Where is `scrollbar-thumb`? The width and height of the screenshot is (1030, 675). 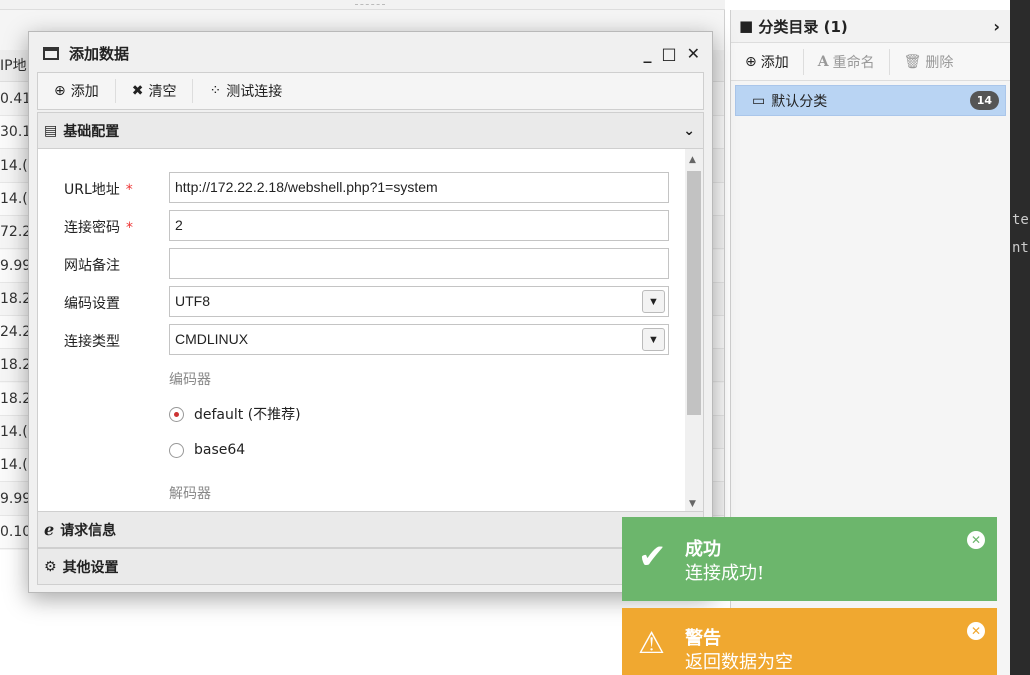 scrollbar-thumb is located at coordinates (694, 293).